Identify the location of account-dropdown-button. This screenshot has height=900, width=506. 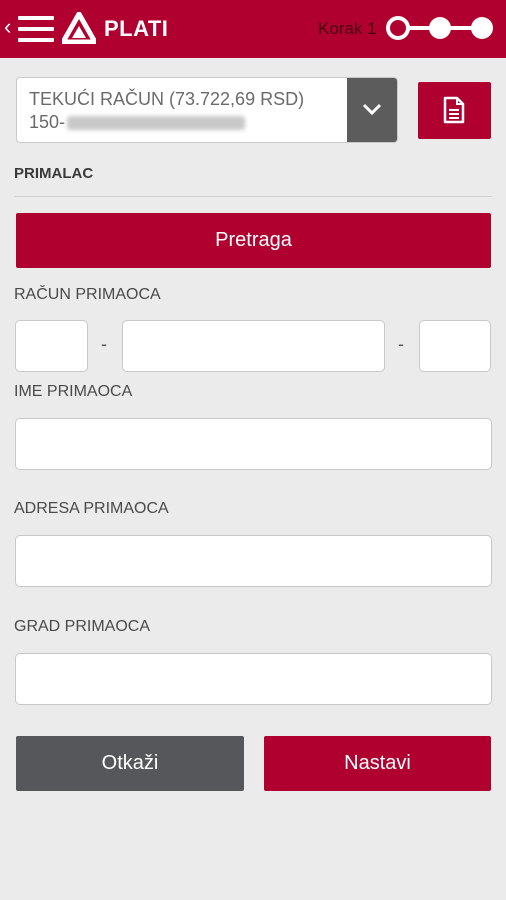
(372, 110).